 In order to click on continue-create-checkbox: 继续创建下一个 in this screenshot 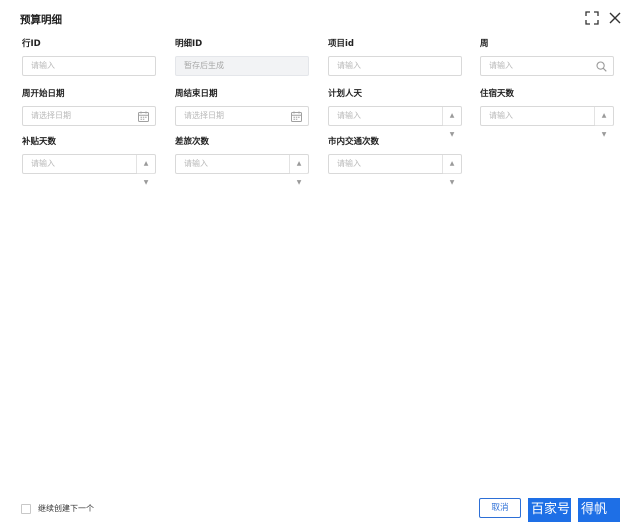, I will do `click(57, 508)`.